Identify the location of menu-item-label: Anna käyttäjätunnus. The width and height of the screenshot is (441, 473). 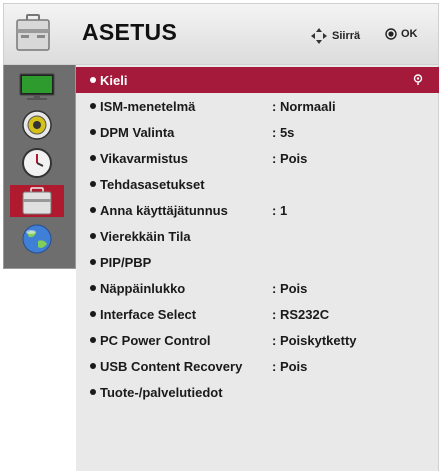
(164, 210).